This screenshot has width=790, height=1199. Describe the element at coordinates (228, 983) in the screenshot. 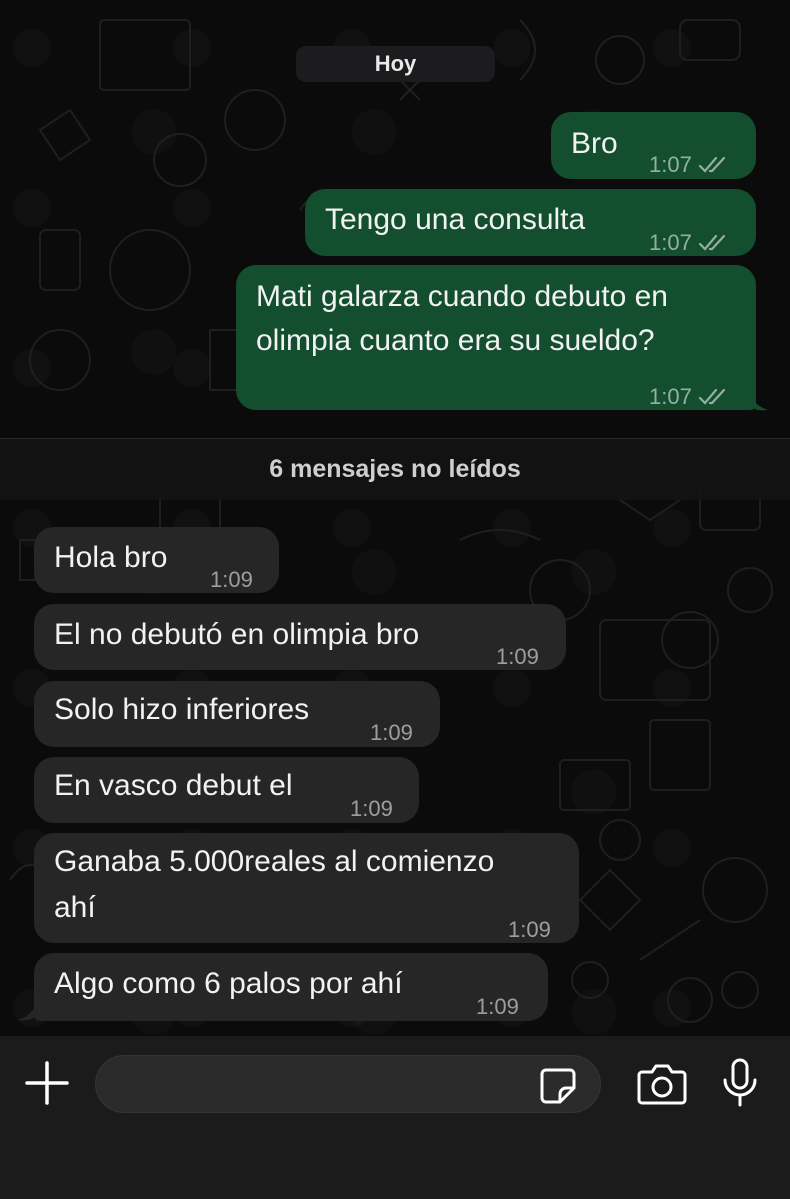

I see `message-text: Algo como 6 palos por ahí` at that location.